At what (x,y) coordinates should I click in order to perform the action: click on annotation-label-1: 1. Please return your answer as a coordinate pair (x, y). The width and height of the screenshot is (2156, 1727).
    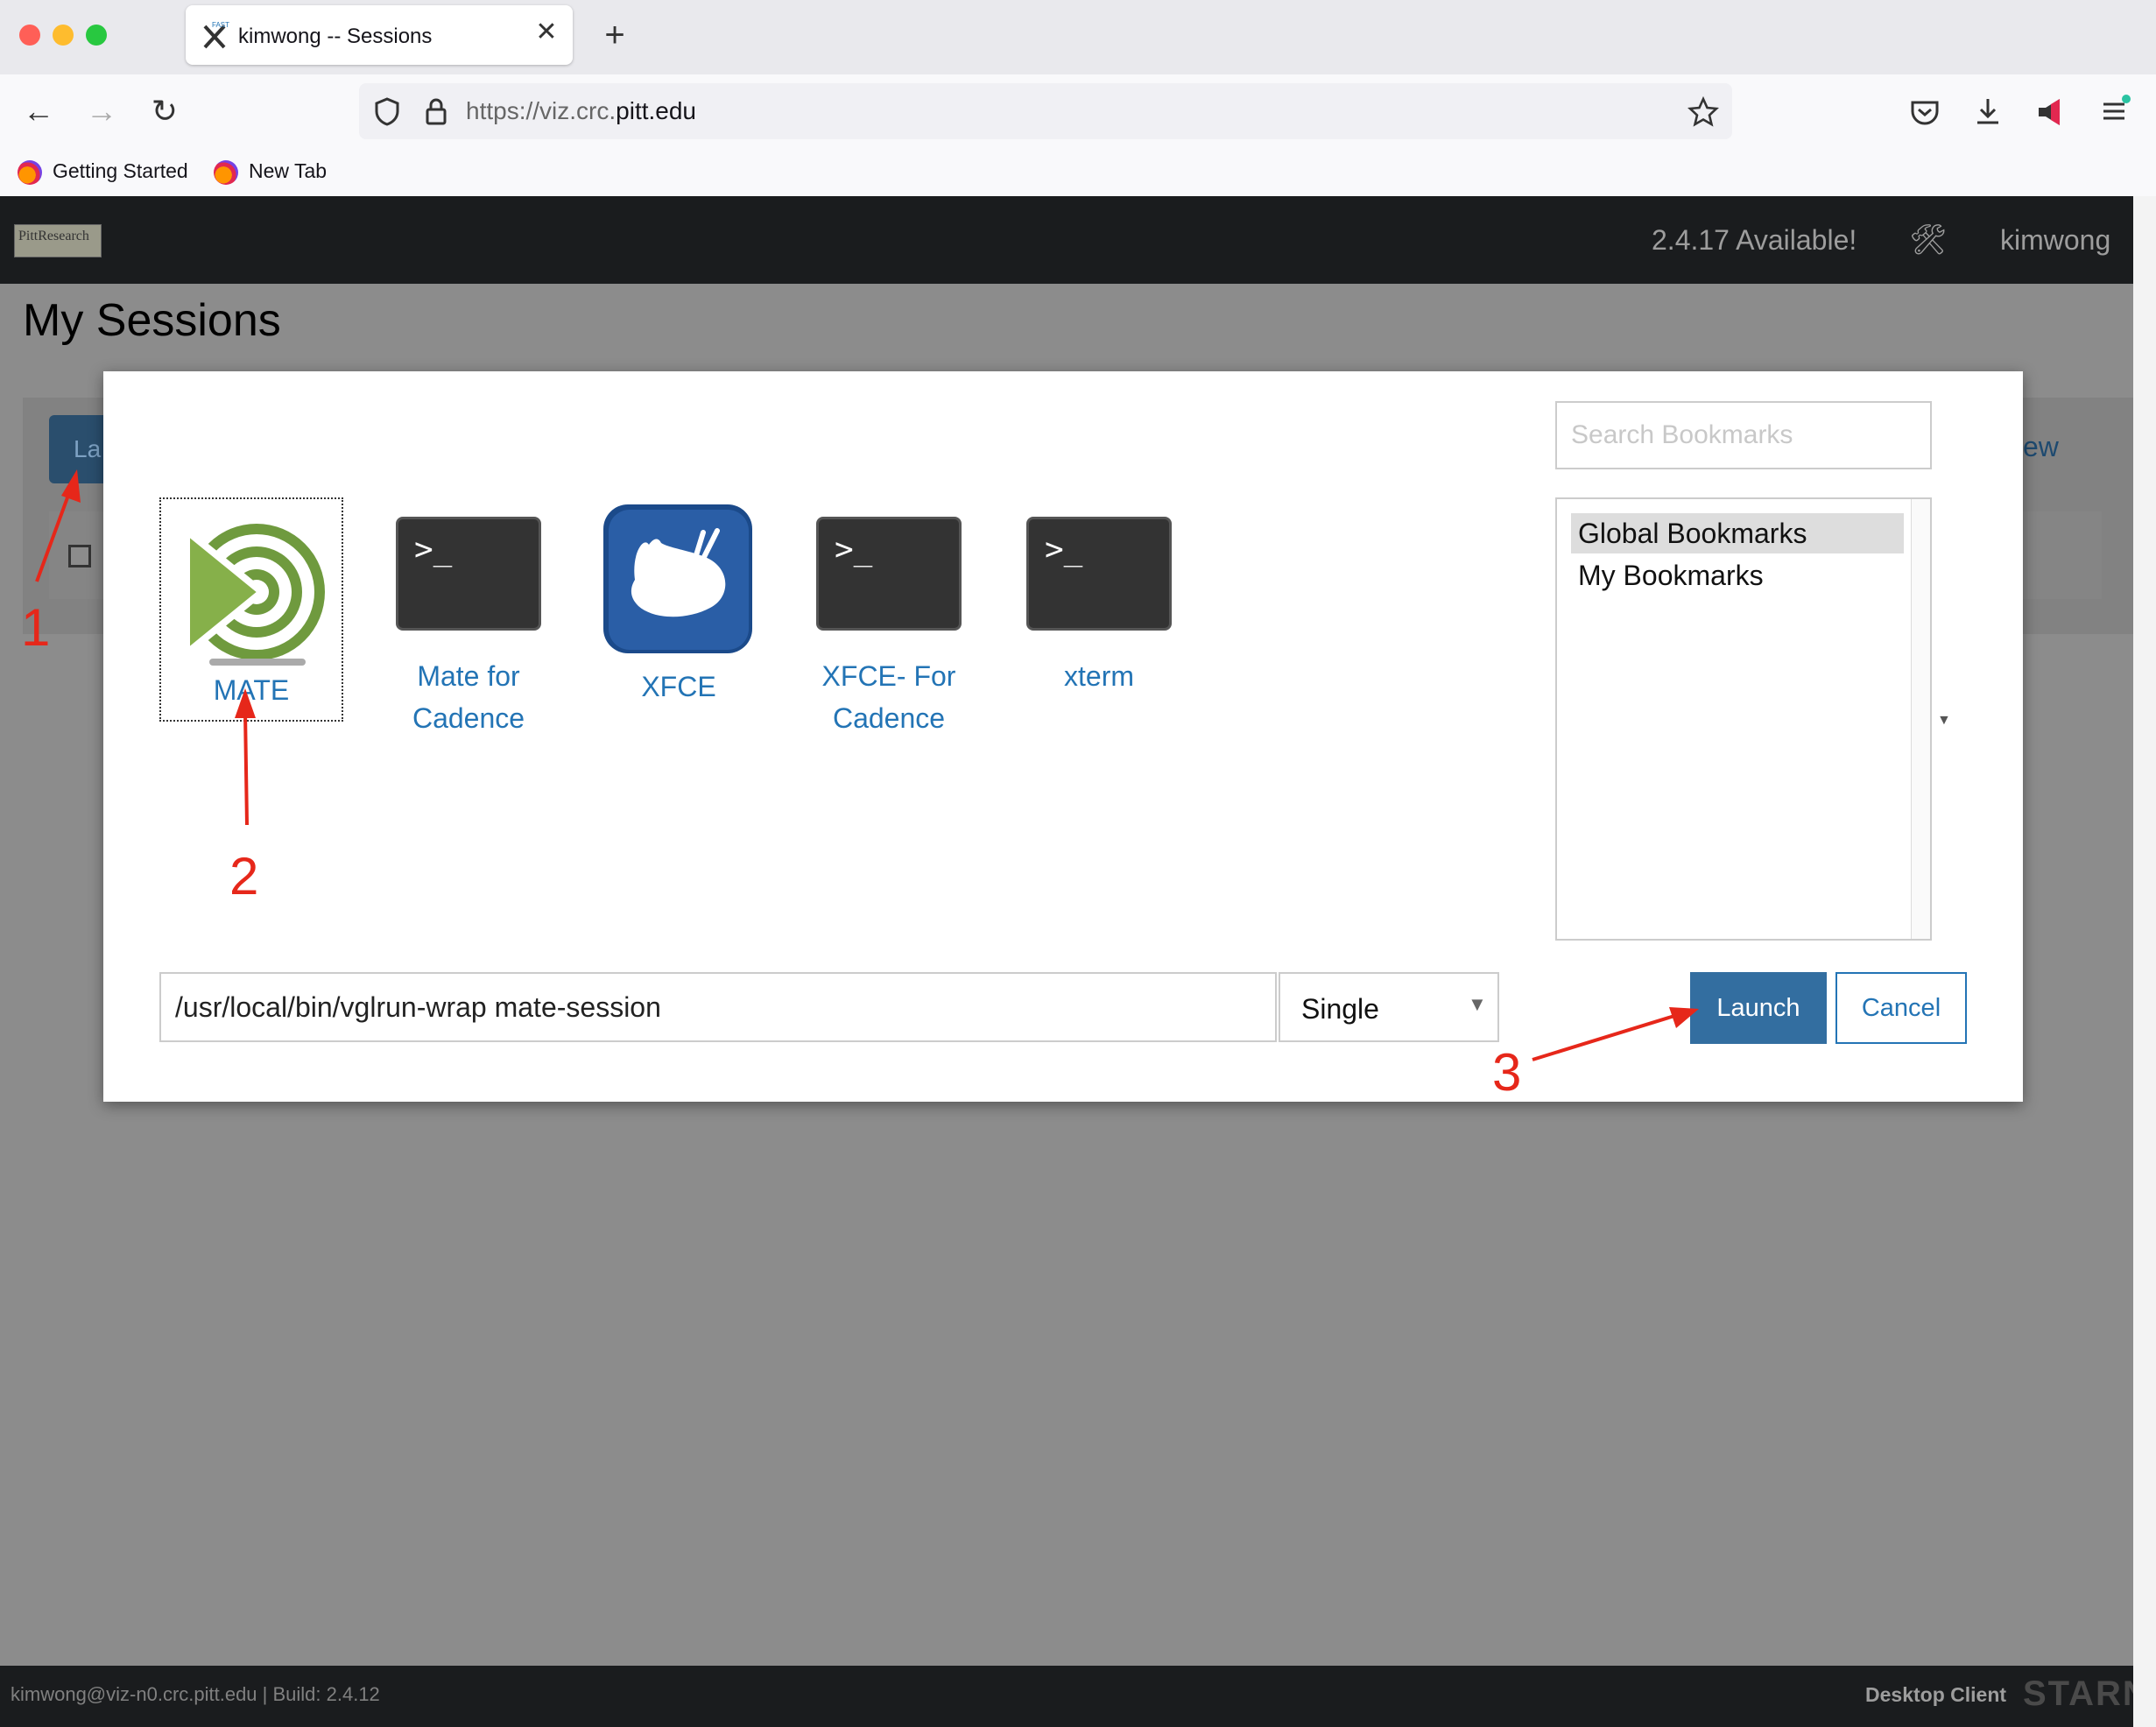
    Looking at the image, I should click on (36, 627).